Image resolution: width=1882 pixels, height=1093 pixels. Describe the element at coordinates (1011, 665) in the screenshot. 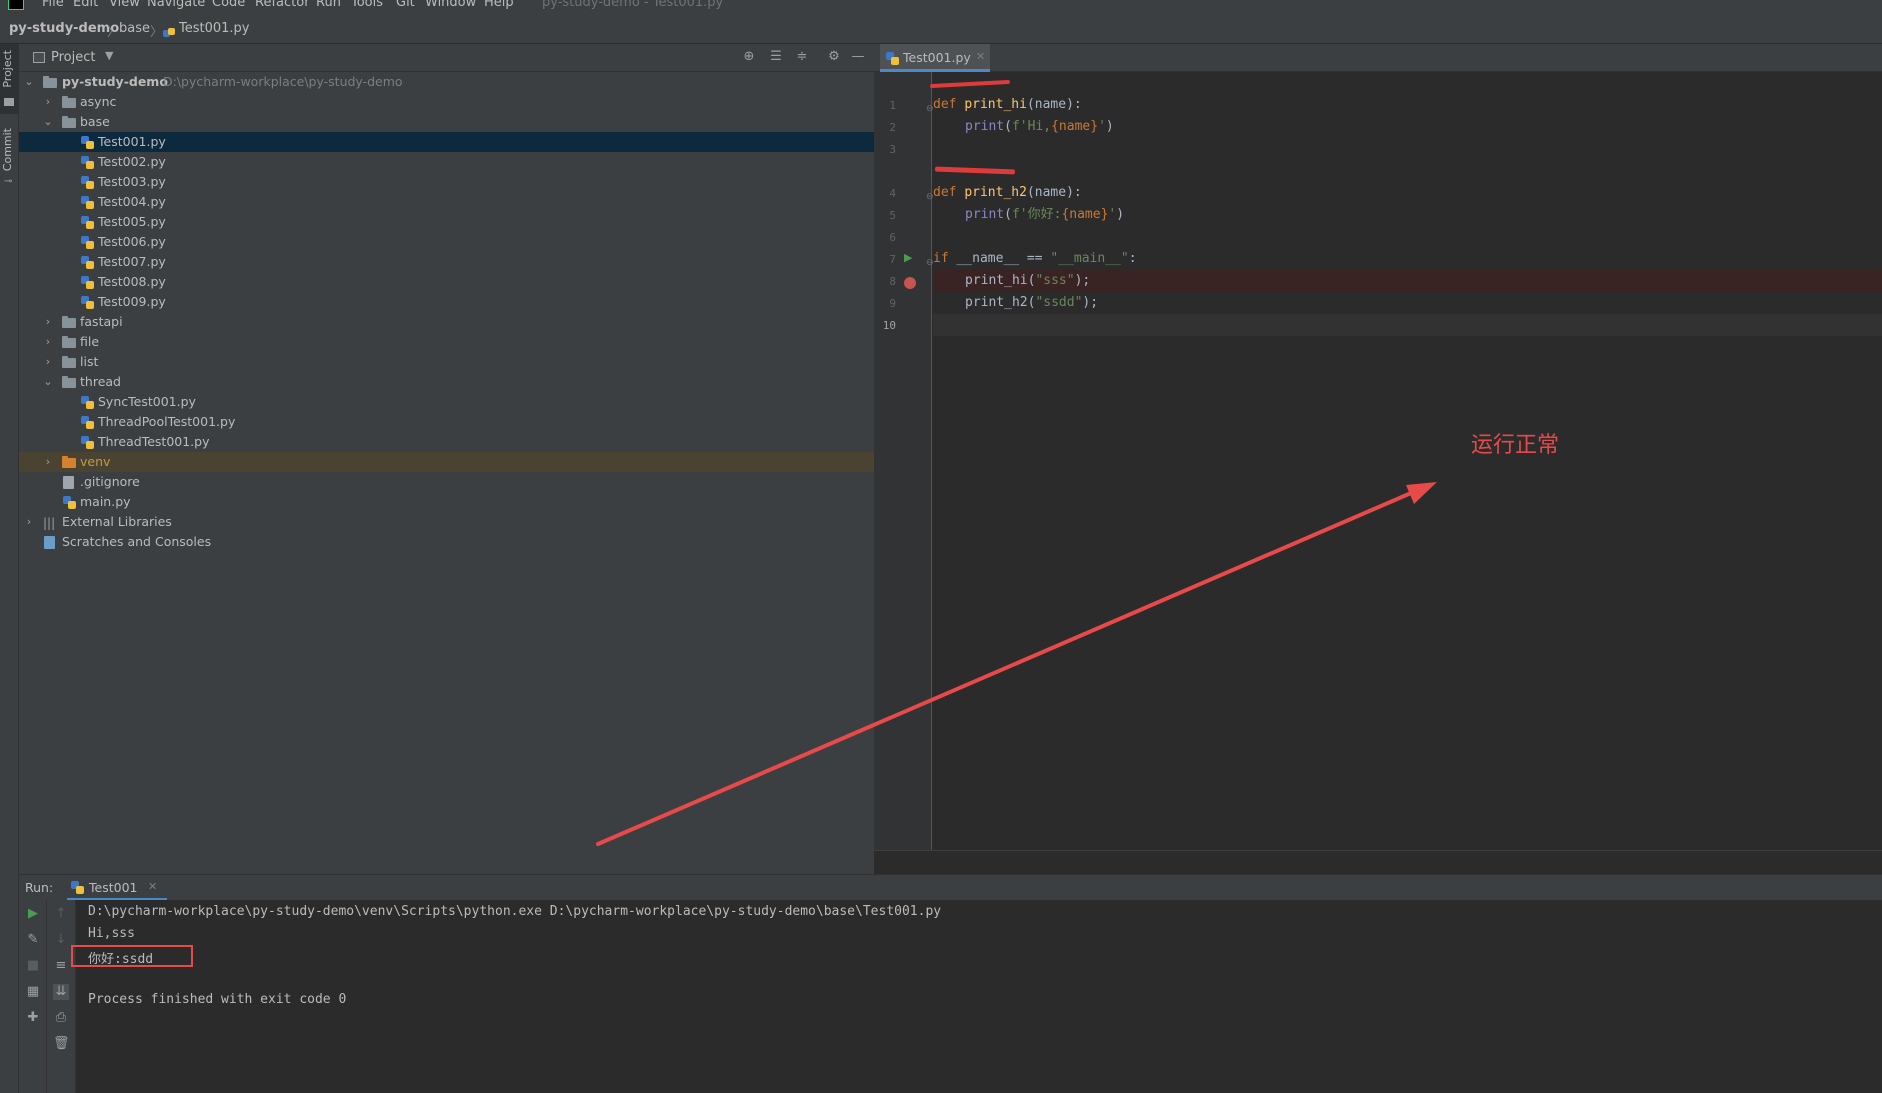

I see `arrow-line` at that location.